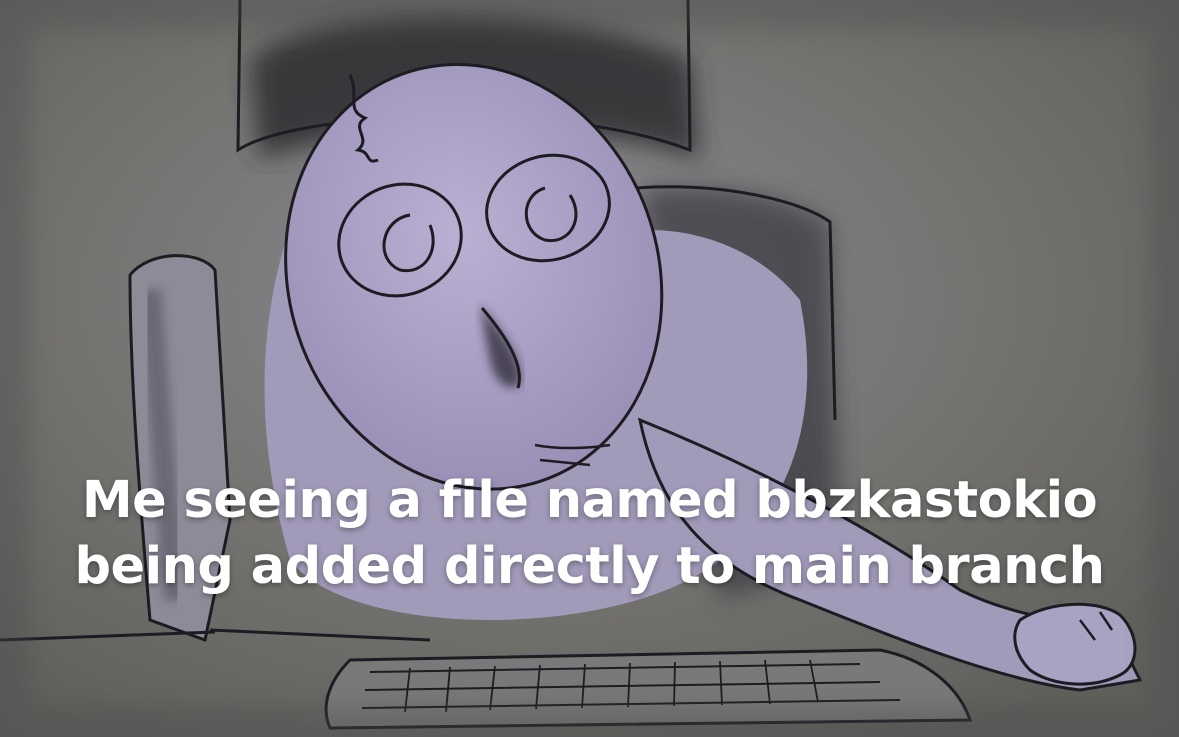 Image resolution: width=1179 pixels, height=737 pixels. Describe the element at coordinates (589, 500) in the screenshot. I see `caption-line-1: Me seeing a file named bbzkastokio` at that location.